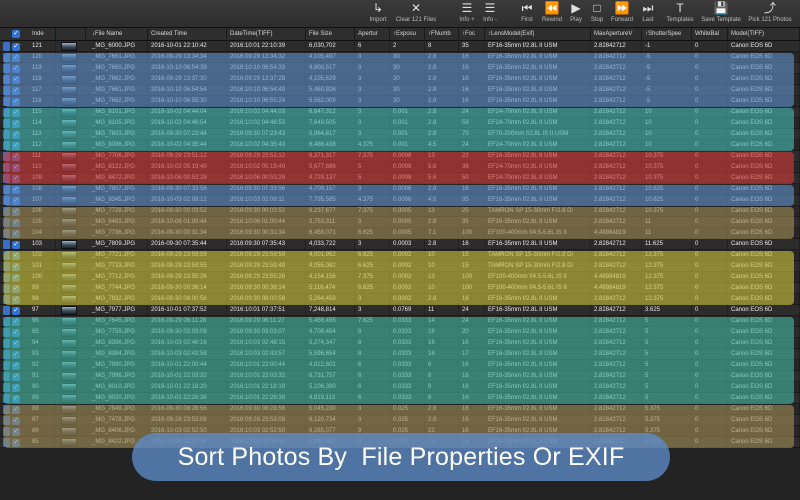 This screenshot has height=500, width=800. What do you see at coordinates (680, 14) in the screenshot?
I see `toolbar-templates-button: T Templates` at bounding box center [680, 14].